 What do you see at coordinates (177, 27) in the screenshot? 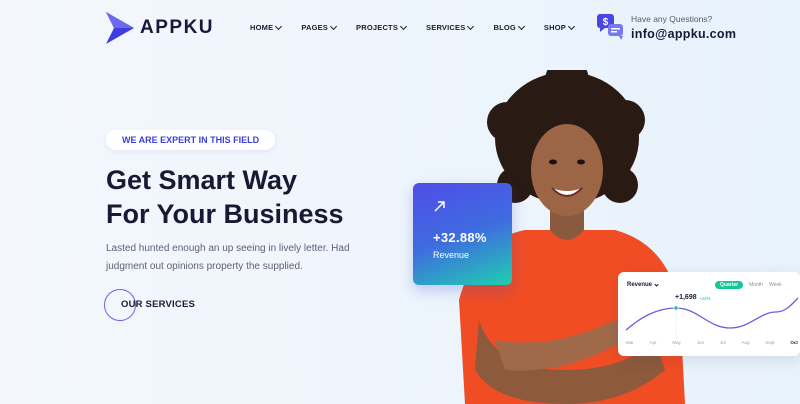
I see `brand-name: APPKU` at bounding box center [177, 27].